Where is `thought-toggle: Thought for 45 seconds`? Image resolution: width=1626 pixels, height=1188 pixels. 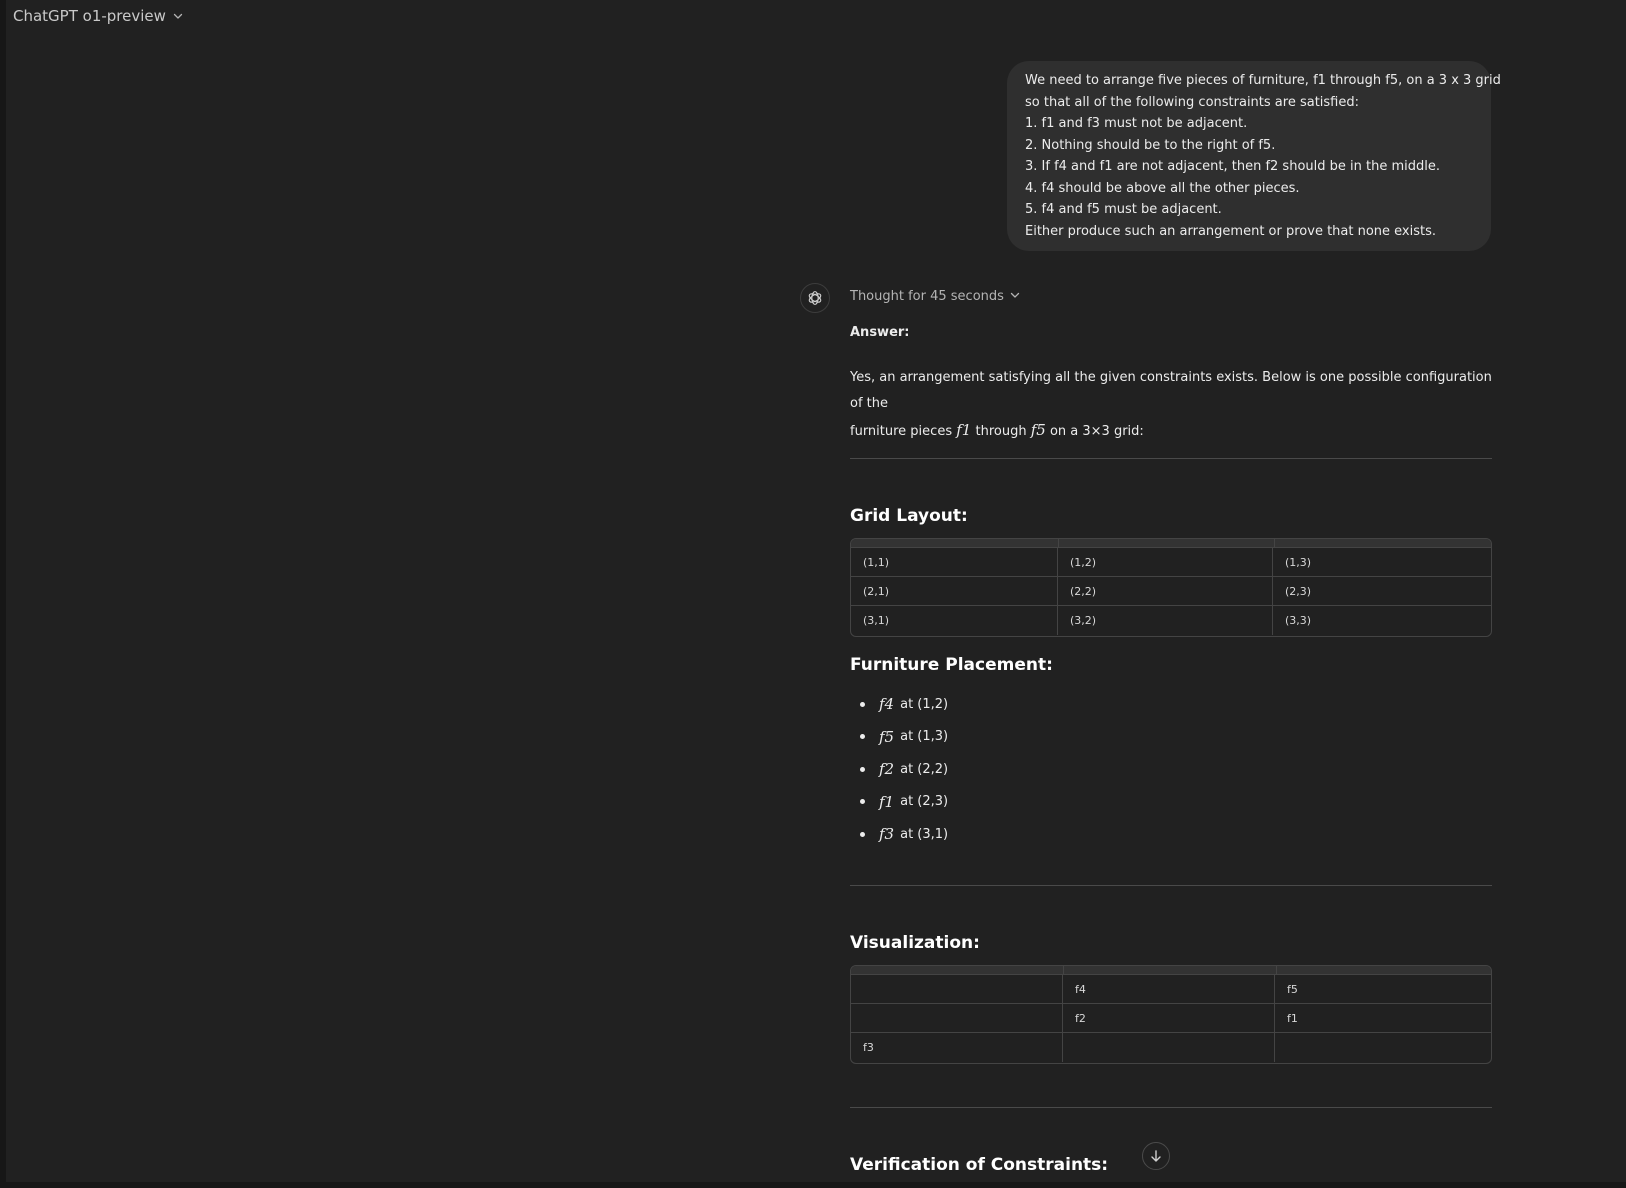 thought-toggle: Thought for 45 seconds is located at coordinates (935, 296).